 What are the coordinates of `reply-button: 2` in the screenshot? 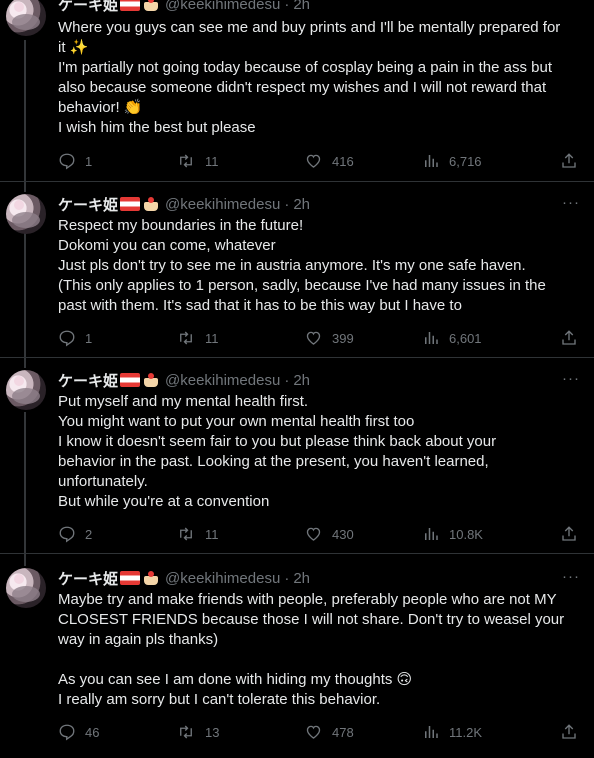 It's located at (117, 534).